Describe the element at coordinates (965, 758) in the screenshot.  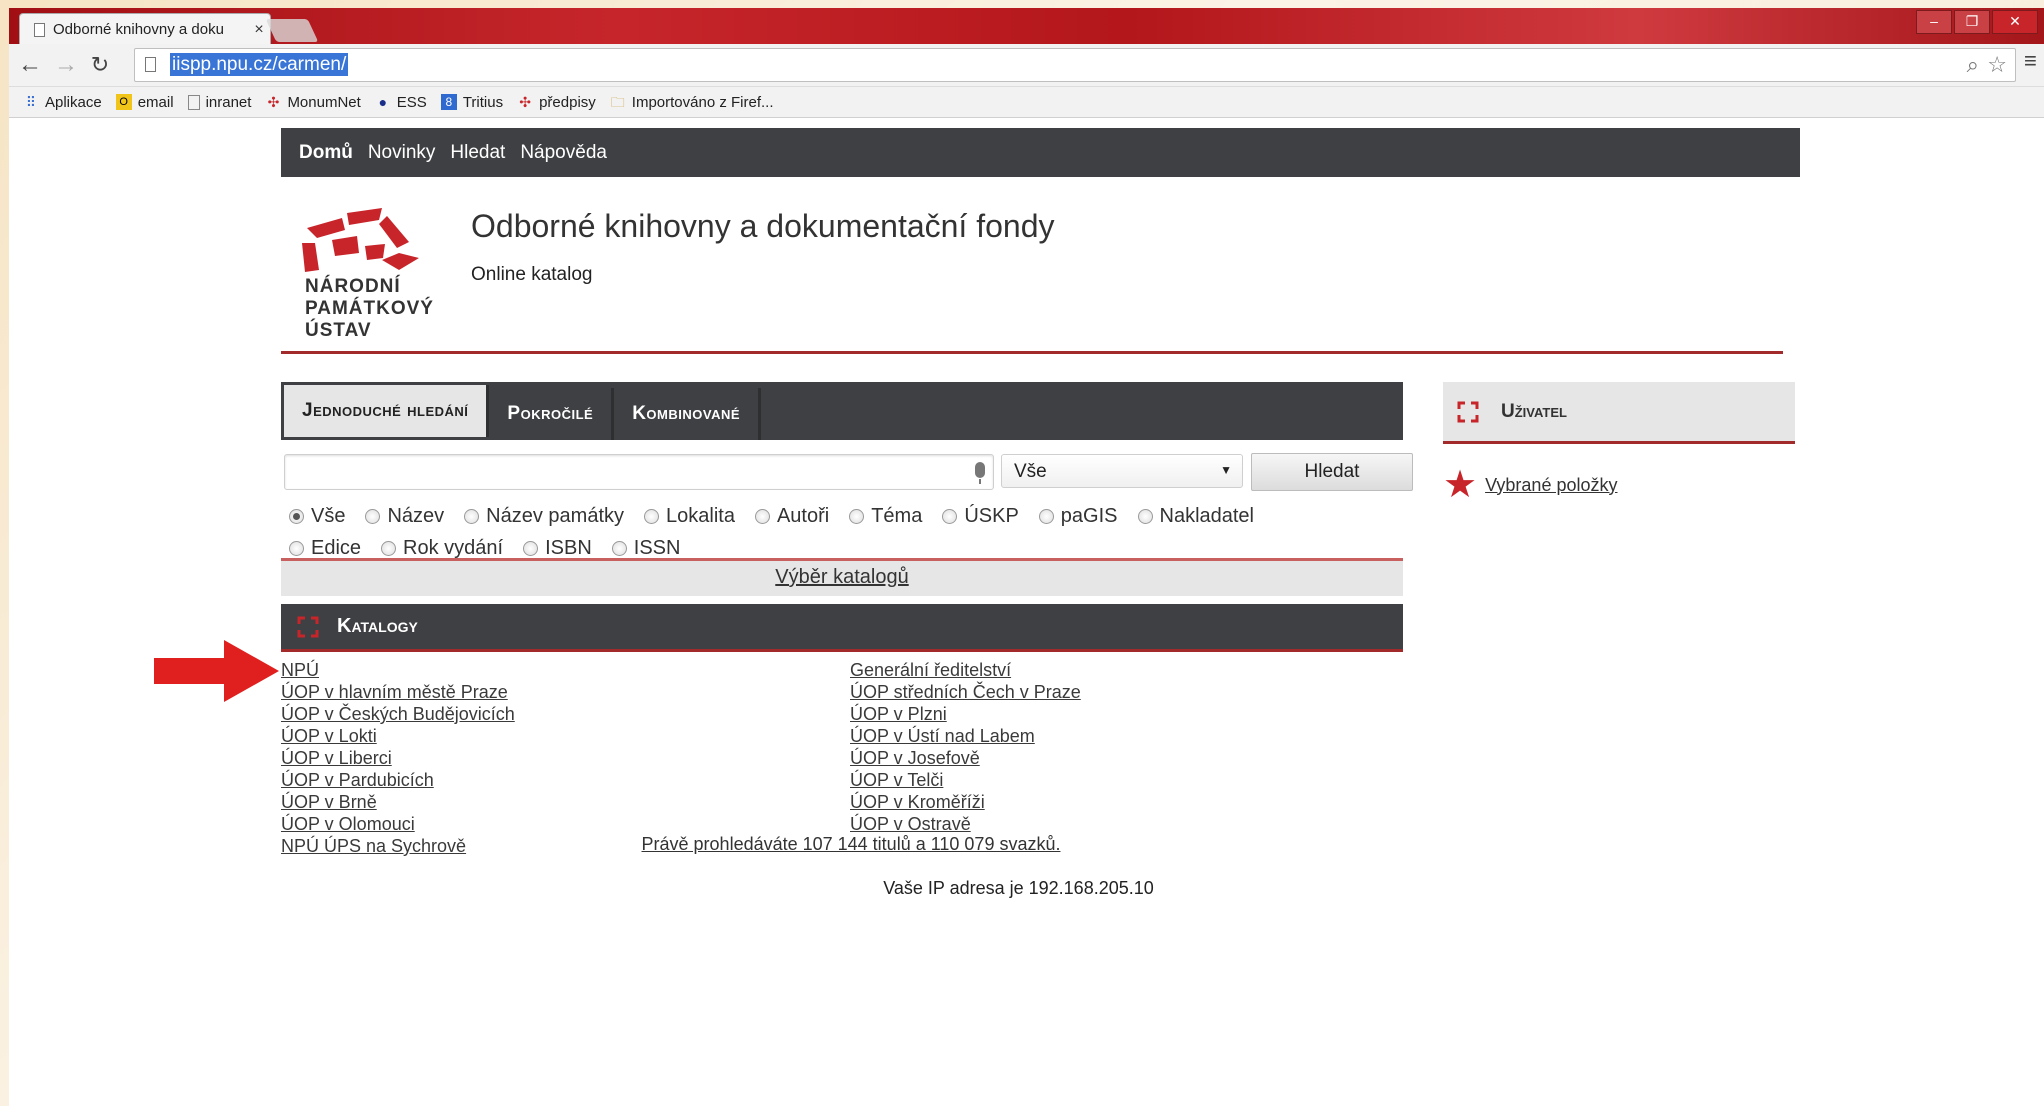
I see `catalog-link: ÚOP v Josefově` at that location.